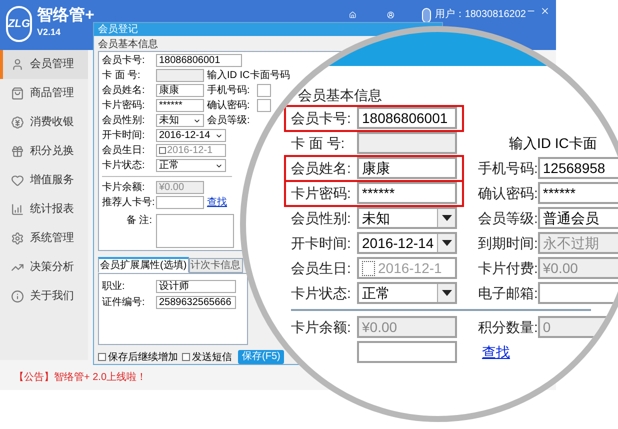 The image size is (618, 429). What do you see at coordinates (17, 296) in the screenshot?
I see `info-icon` at bounding box center [17, 296].